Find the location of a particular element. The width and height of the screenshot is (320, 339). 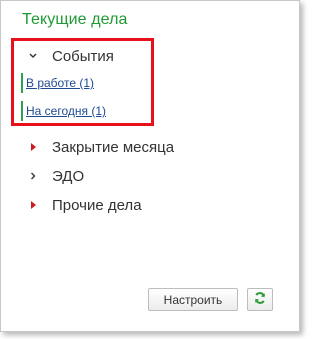

panel-title: Текущие дела is located at coordinates (75, 19).